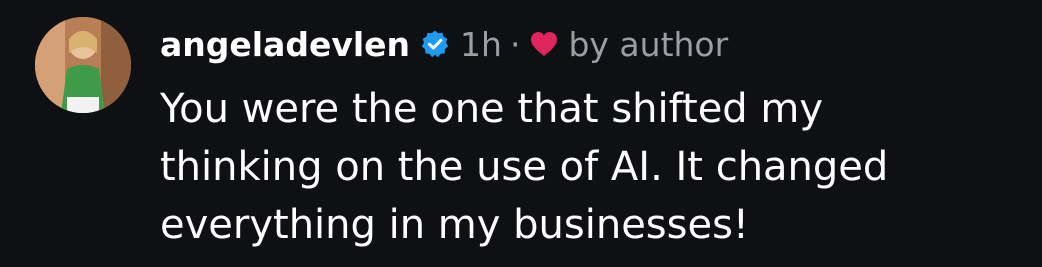  What do you see at coordinates (481, 44) in the screenshot?
I see `timestamp: 1h` at bounding box center [481, 44].